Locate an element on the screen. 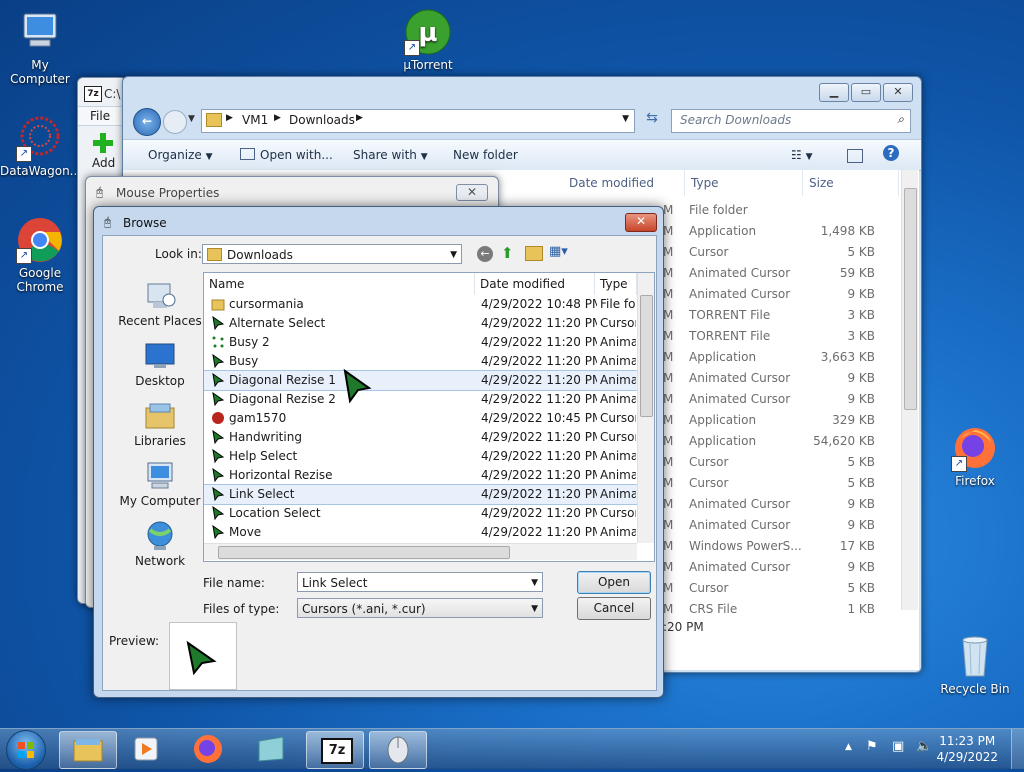 The image size is (1024, 772). preview-pane-icon is located at coordinates (855, 156).